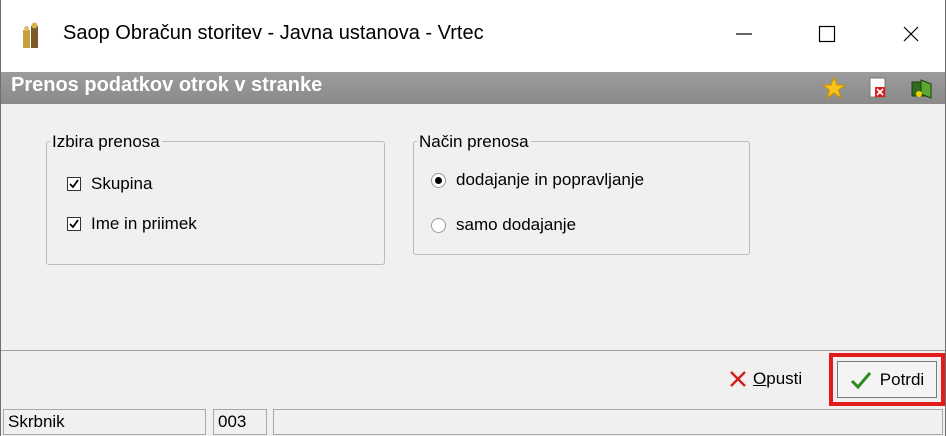 This screenshot has width=946, height=436. I want to click on minimize-button, so click(744, 36).